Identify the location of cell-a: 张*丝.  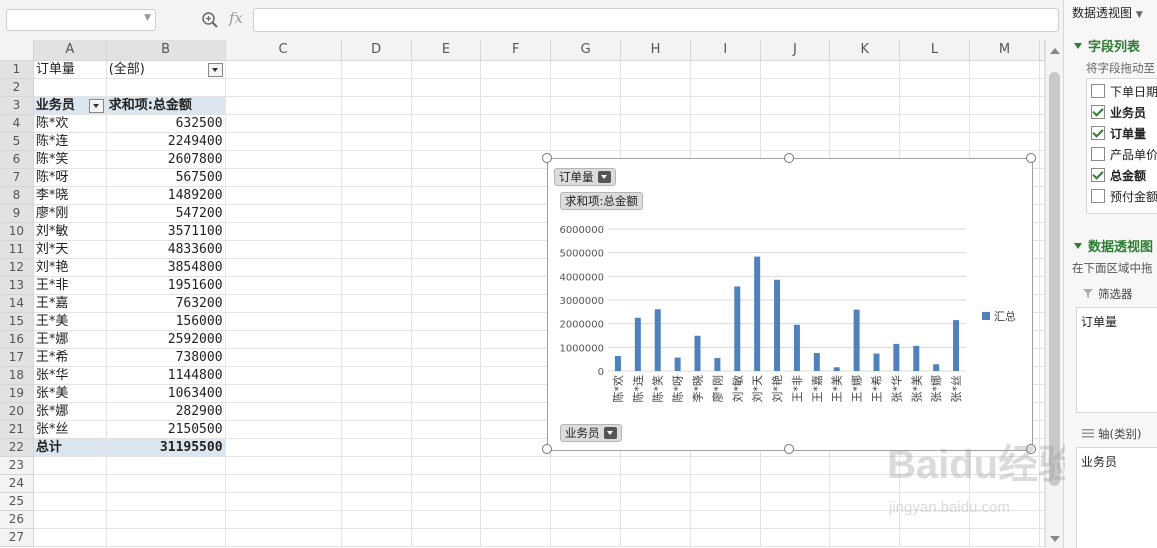
(70, 429).